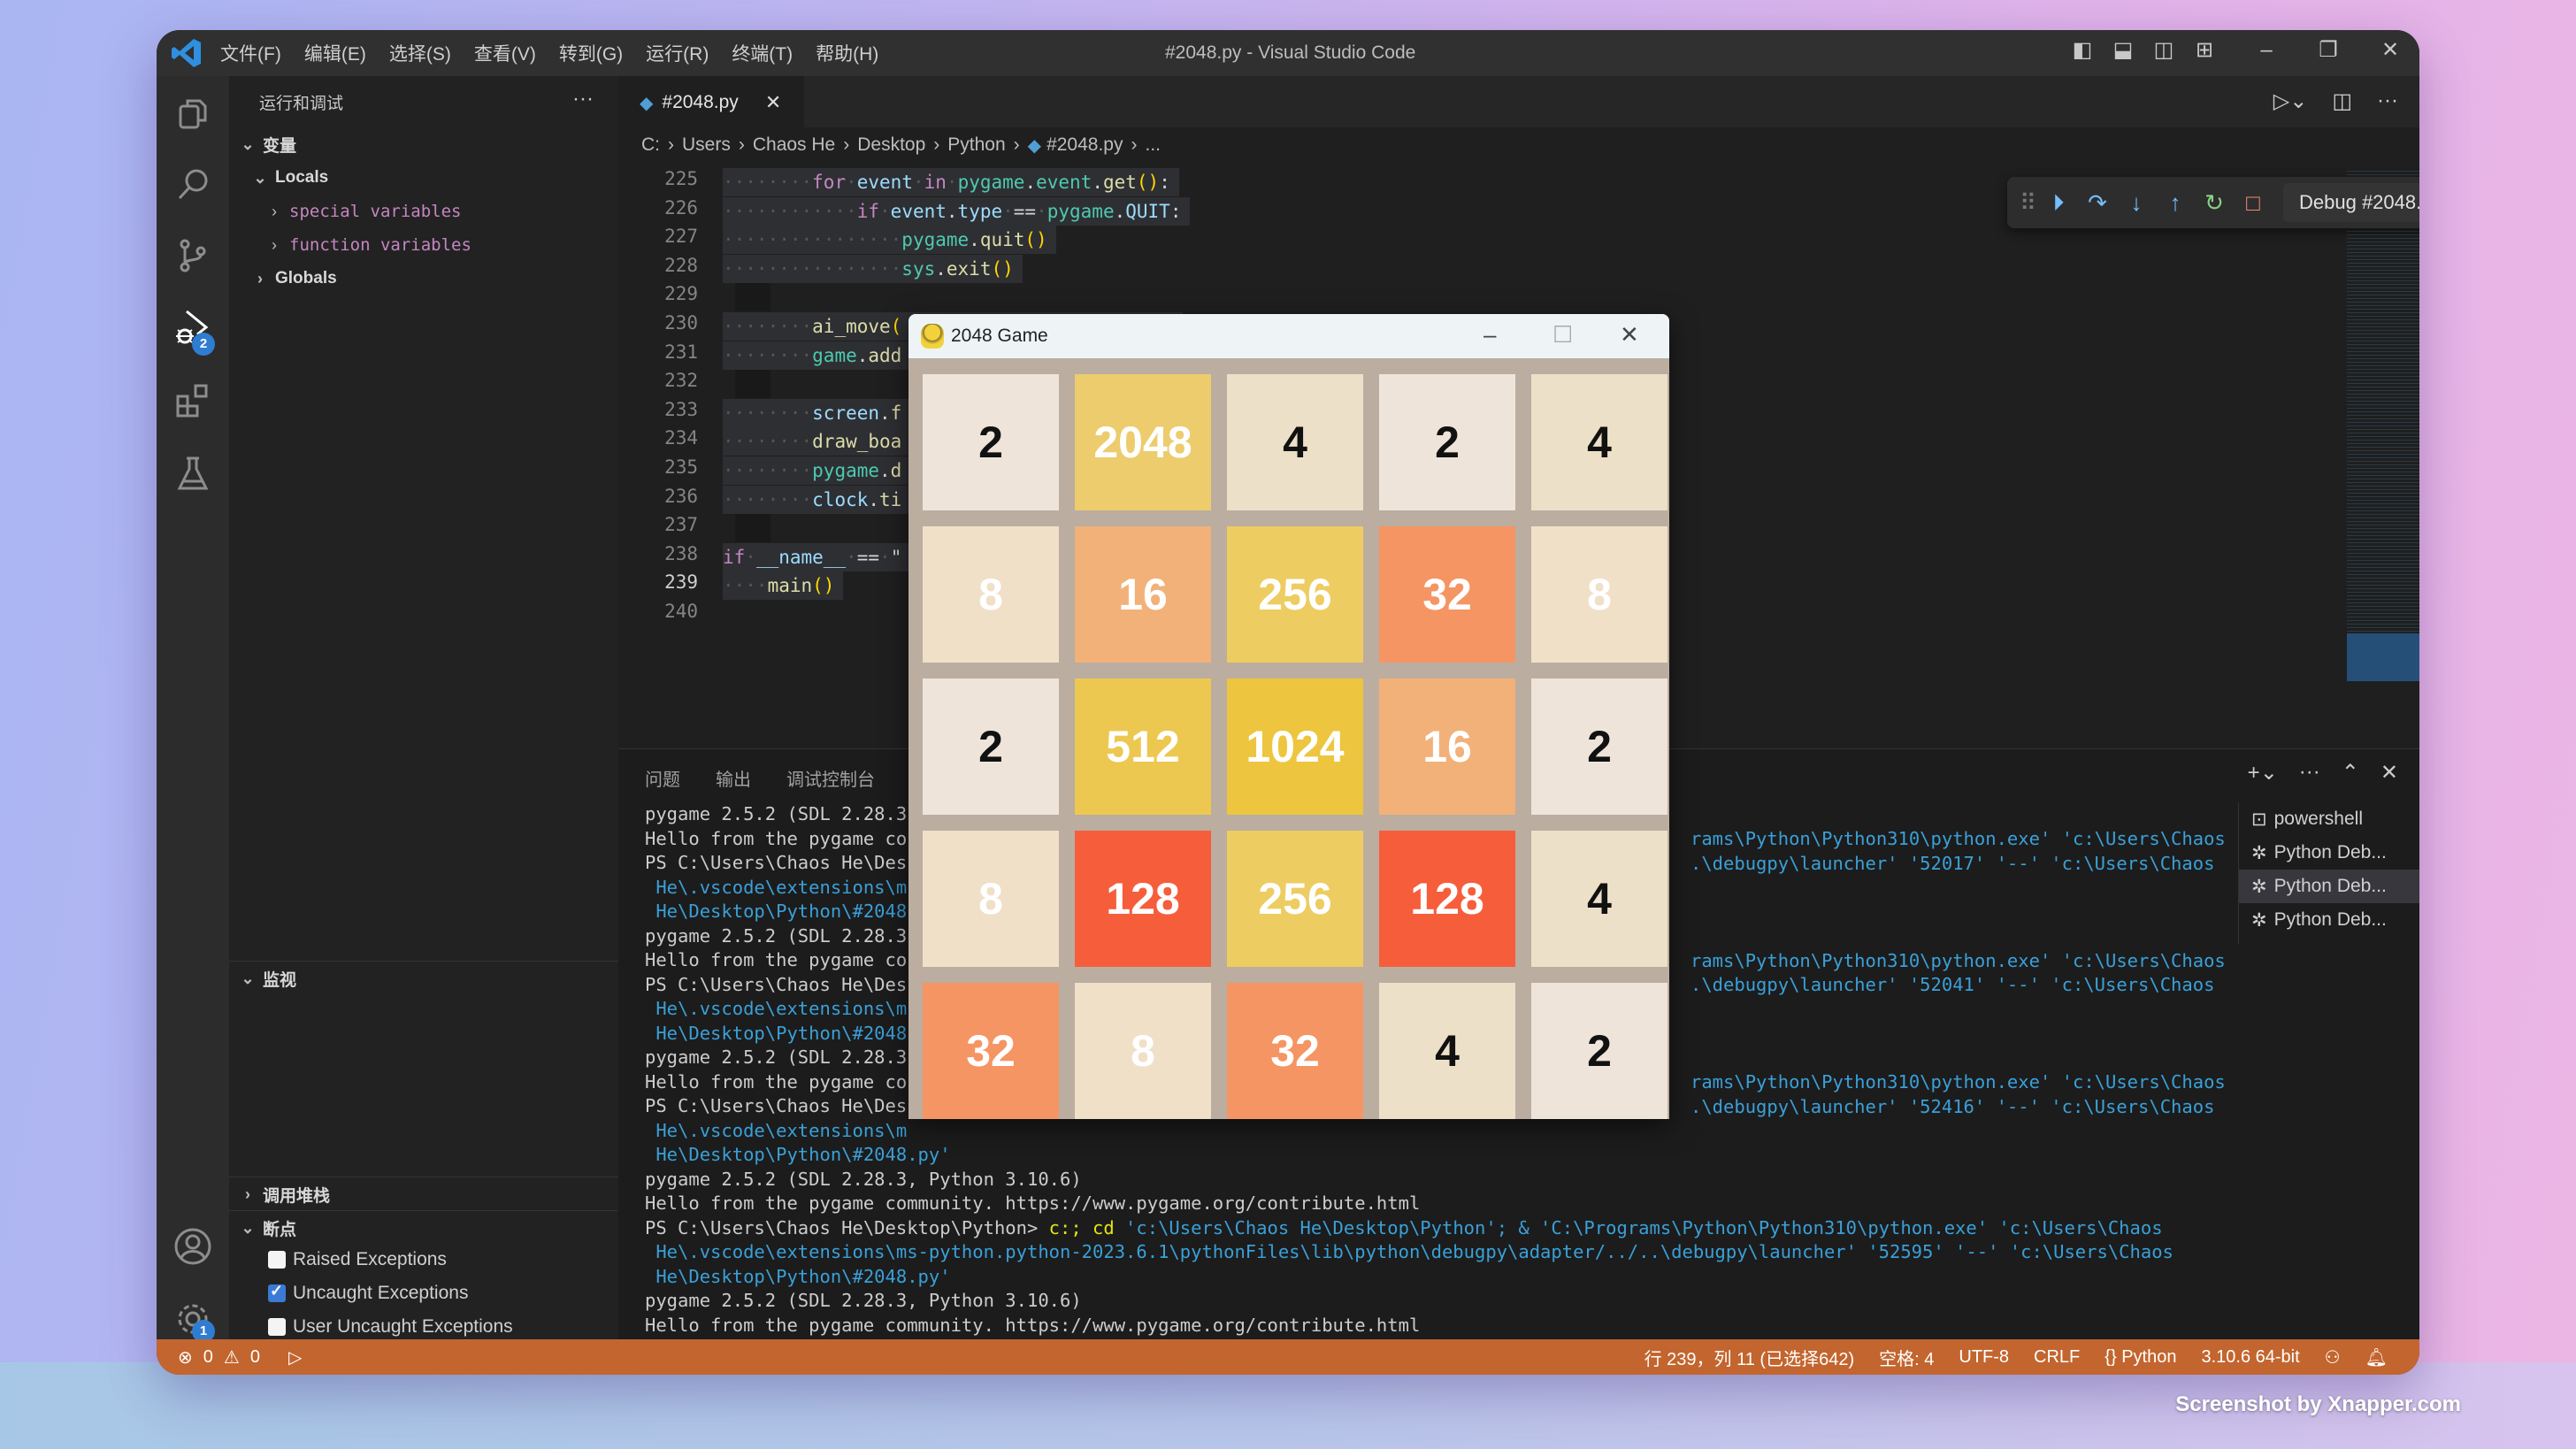 This screenshot has width=2576, height=1449. I want to click on menu-help: 帮助(H), so click(847, 53).